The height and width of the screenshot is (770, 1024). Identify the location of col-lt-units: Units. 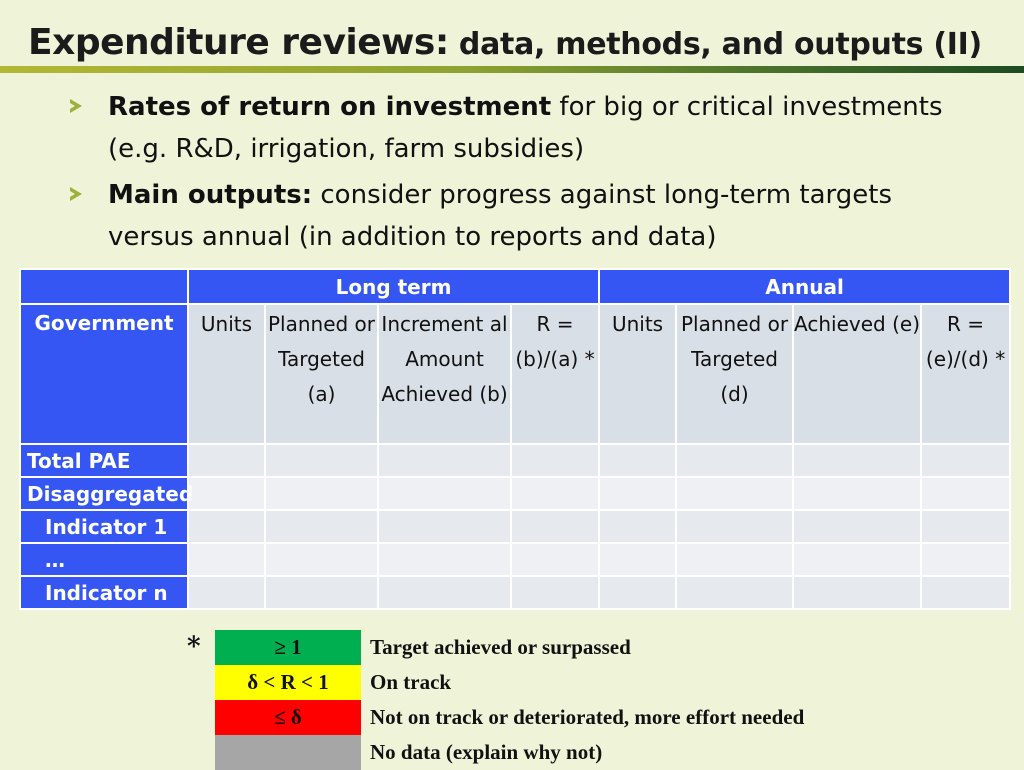
(226, 374).